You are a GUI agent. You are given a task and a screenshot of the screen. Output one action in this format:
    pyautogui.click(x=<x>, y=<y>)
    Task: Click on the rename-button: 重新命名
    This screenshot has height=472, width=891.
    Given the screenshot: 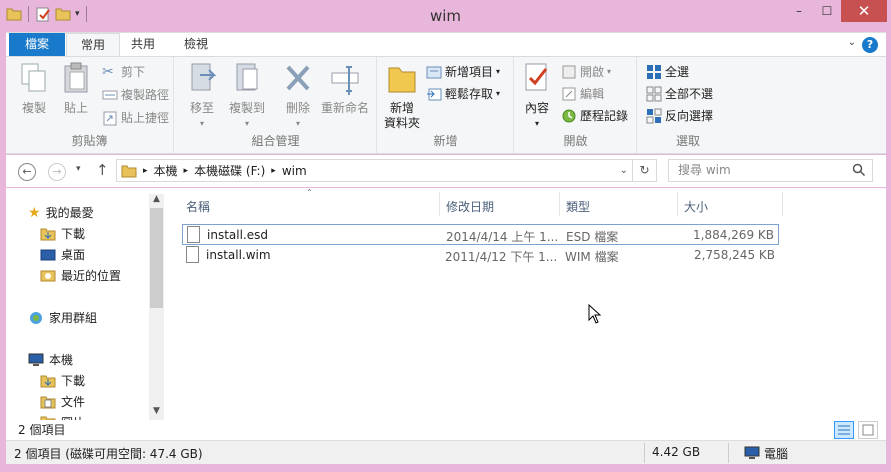 What is the action you would take?
    pyautogui.click(x=345, y=88)
    